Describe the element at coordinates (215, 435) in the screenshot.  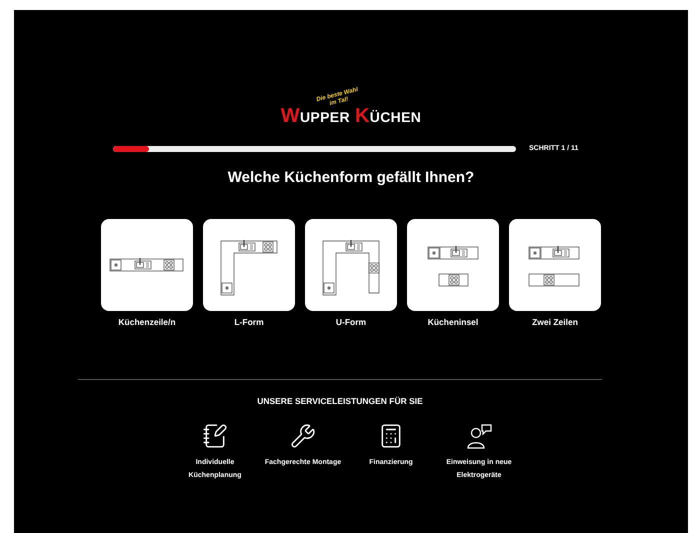
I see `notebook-pen-icon` at that location.